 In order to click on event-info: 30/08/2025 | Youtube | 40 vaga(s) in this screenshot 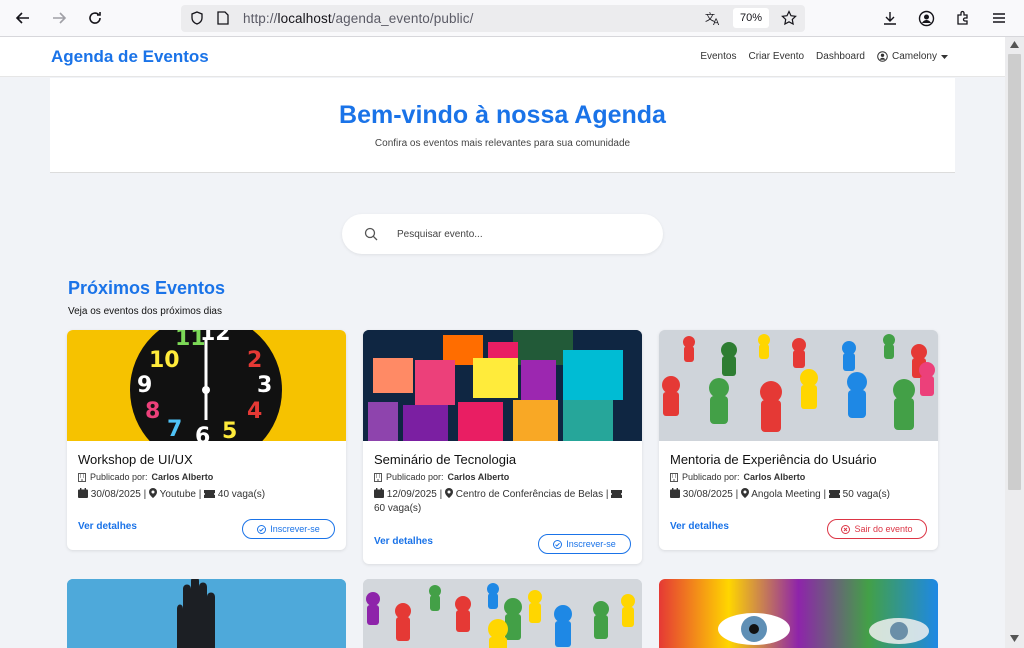, I will do `click(206, 495)`.